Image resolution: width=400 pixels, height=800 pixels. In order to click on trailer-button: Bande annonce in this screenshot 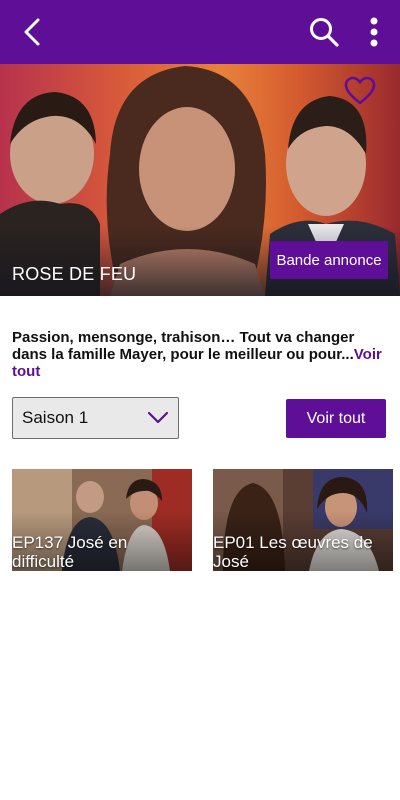, I will do `click(329, 260)`.